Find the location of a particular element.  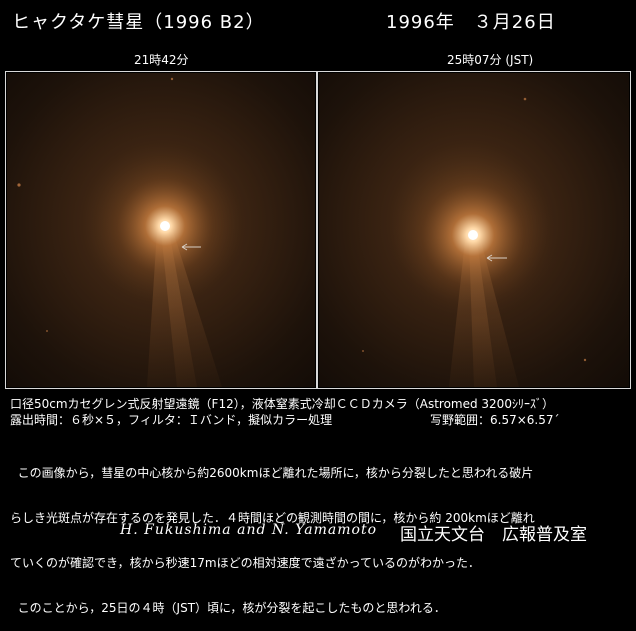

observation-date: 1996年 ３月26日 is located at coordinates (471, 22).